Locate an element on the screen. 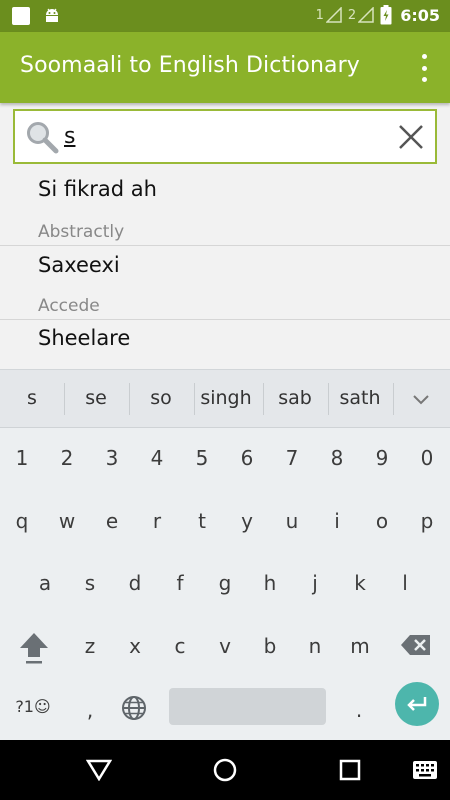 The width and height of the screenshot is (450, 800). recents-icon is located at coordinates (350, 772).